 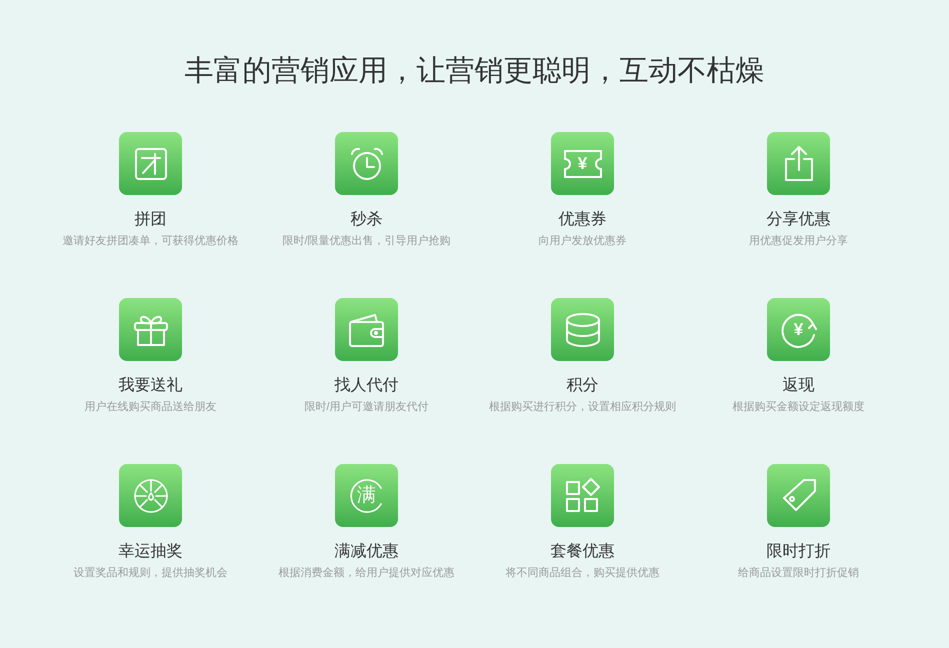 What do you see at coordinates (474, 71) in the screenshot?
I see `section-heading: 丰富的营销应用，让营销更聪明，互动不枯燥` at bounding box center [474, 71].